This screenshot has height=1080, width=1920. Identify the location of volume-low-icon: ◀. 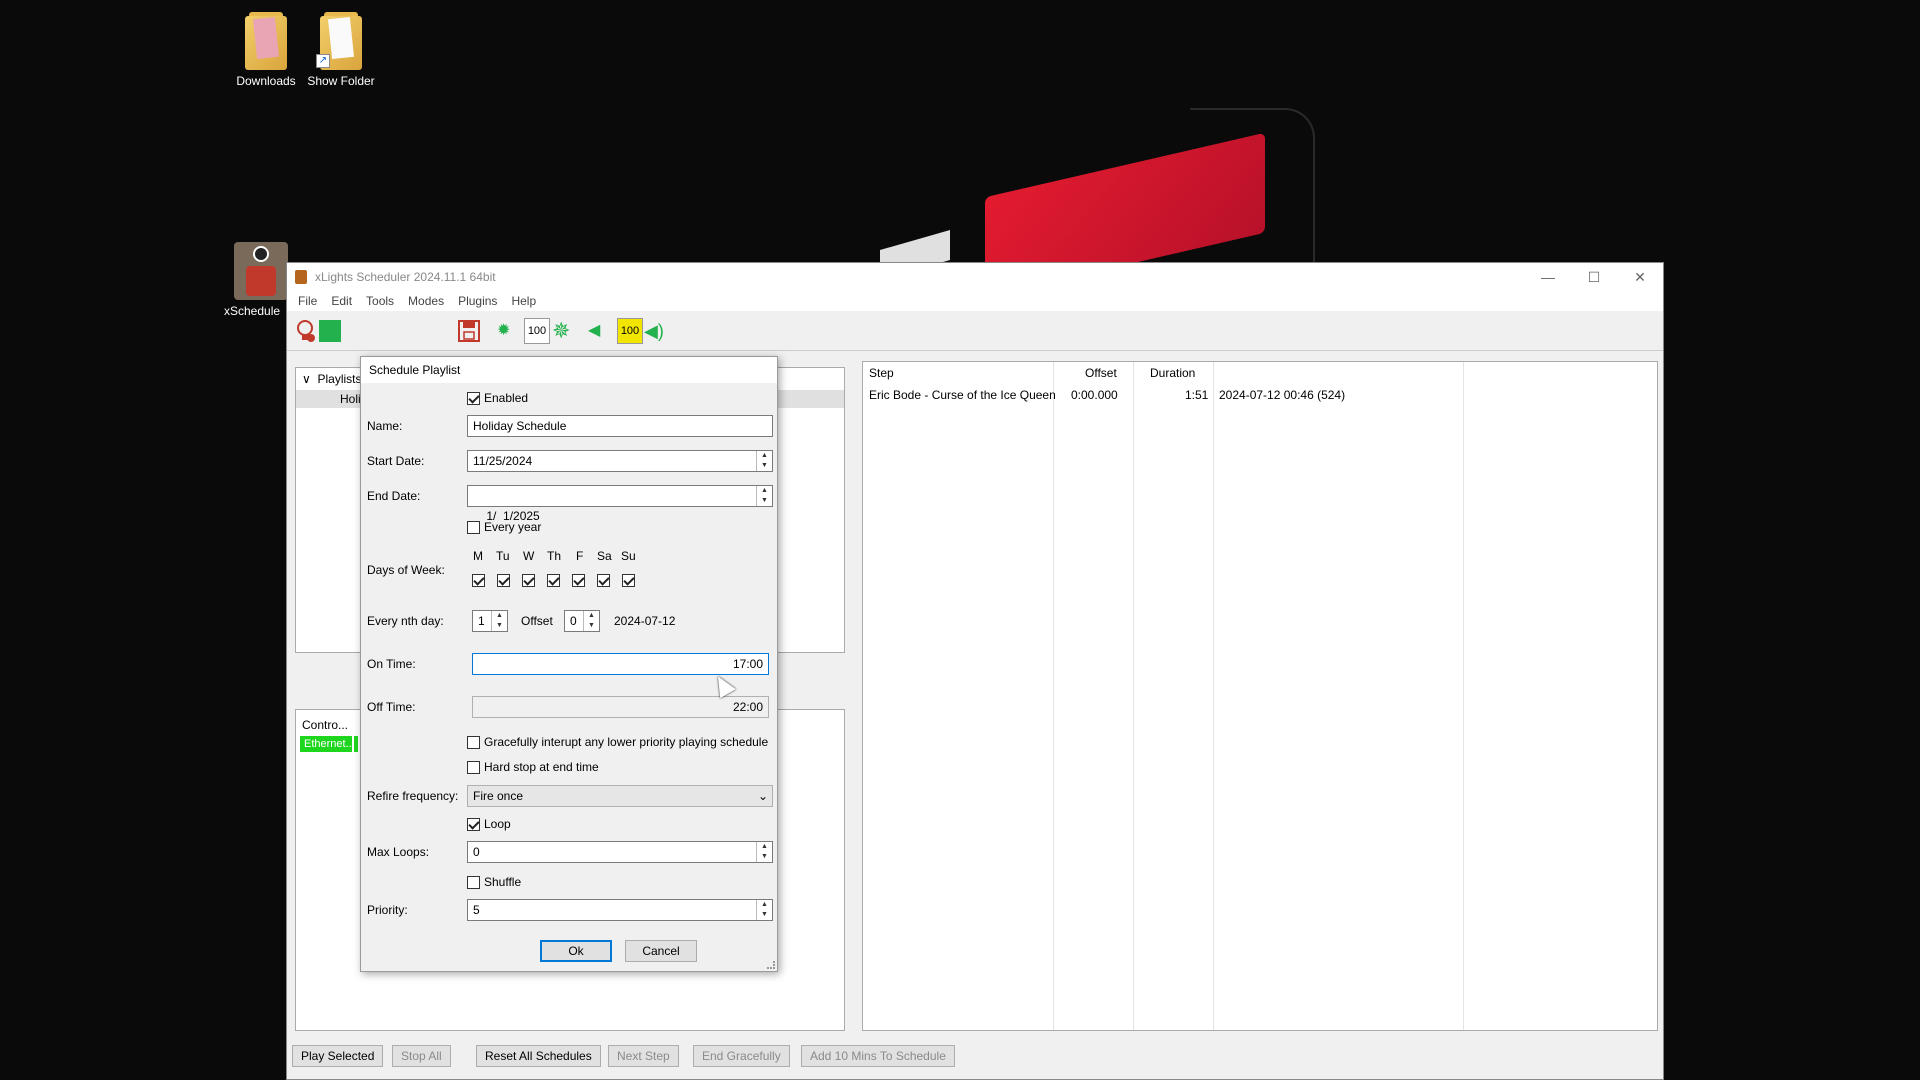
(597, 331).